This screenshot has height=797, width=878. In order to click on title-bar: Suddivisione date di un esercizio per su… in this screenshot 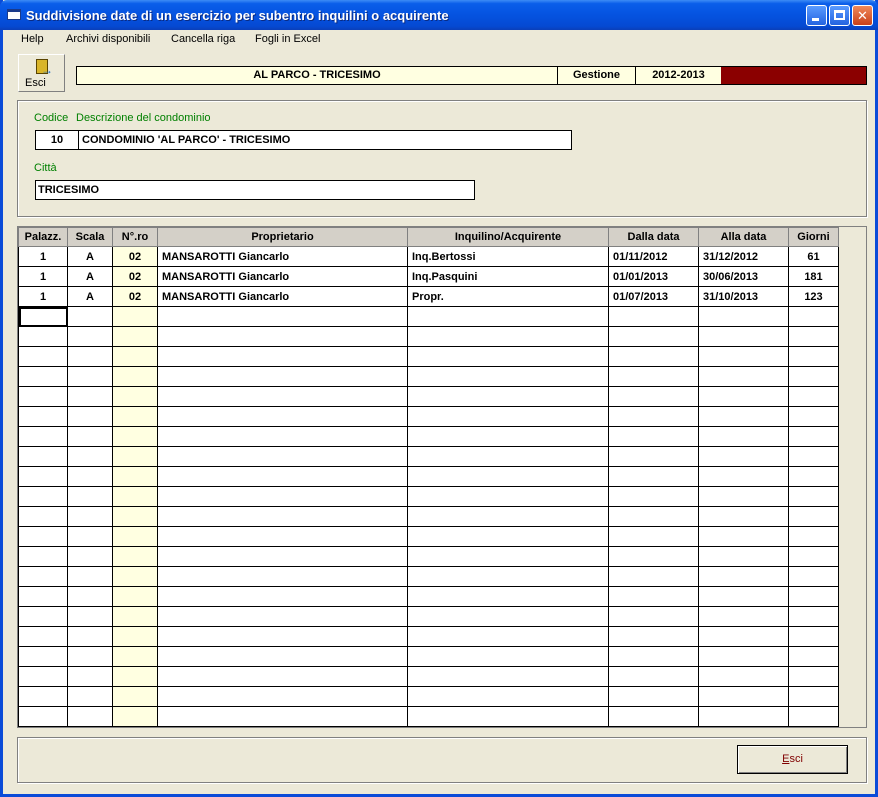, I will do `click(439, 15)`.